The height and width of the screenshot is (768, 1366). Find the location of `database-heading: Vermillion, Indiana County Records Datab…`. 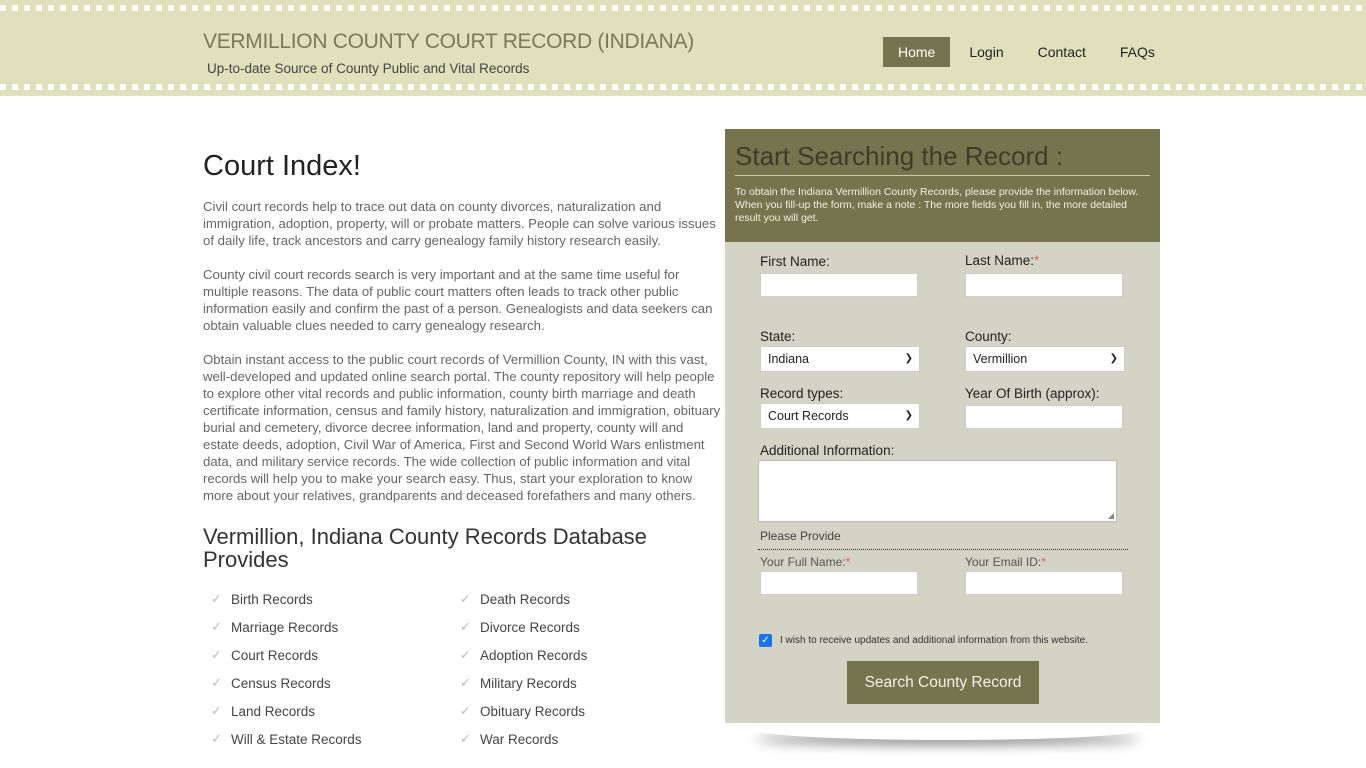

database-heading: Vermillion, Indiana County Records Datab… is located at coordinates (425, 548).